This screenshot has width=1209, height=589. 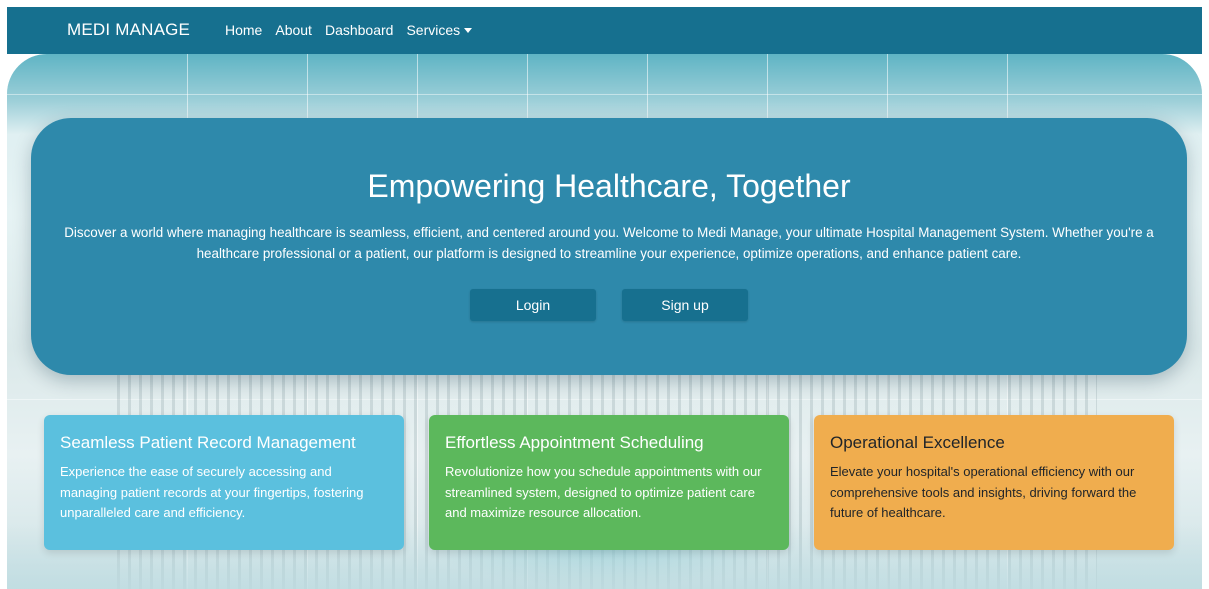 I want to click on nav-link-home: Home, so click(x=243, y=30).